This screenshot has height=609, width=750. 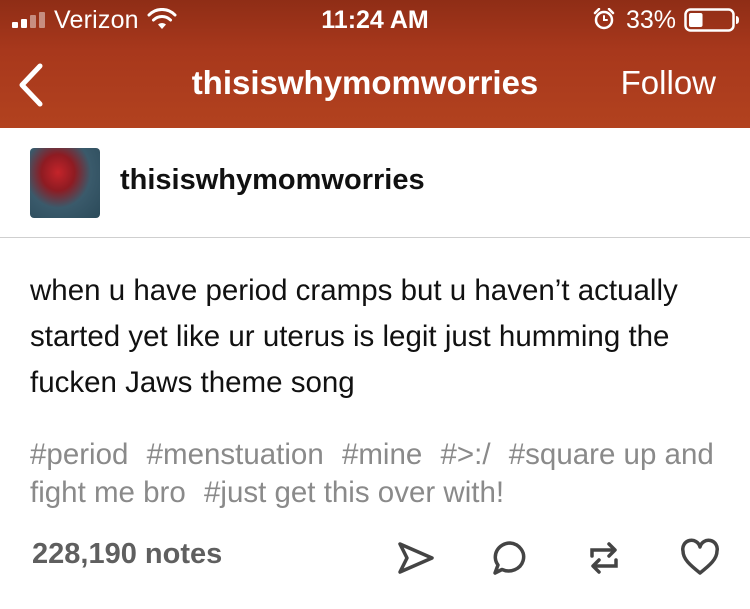 I want to click on battery-icon, so click(x=711, y=20).